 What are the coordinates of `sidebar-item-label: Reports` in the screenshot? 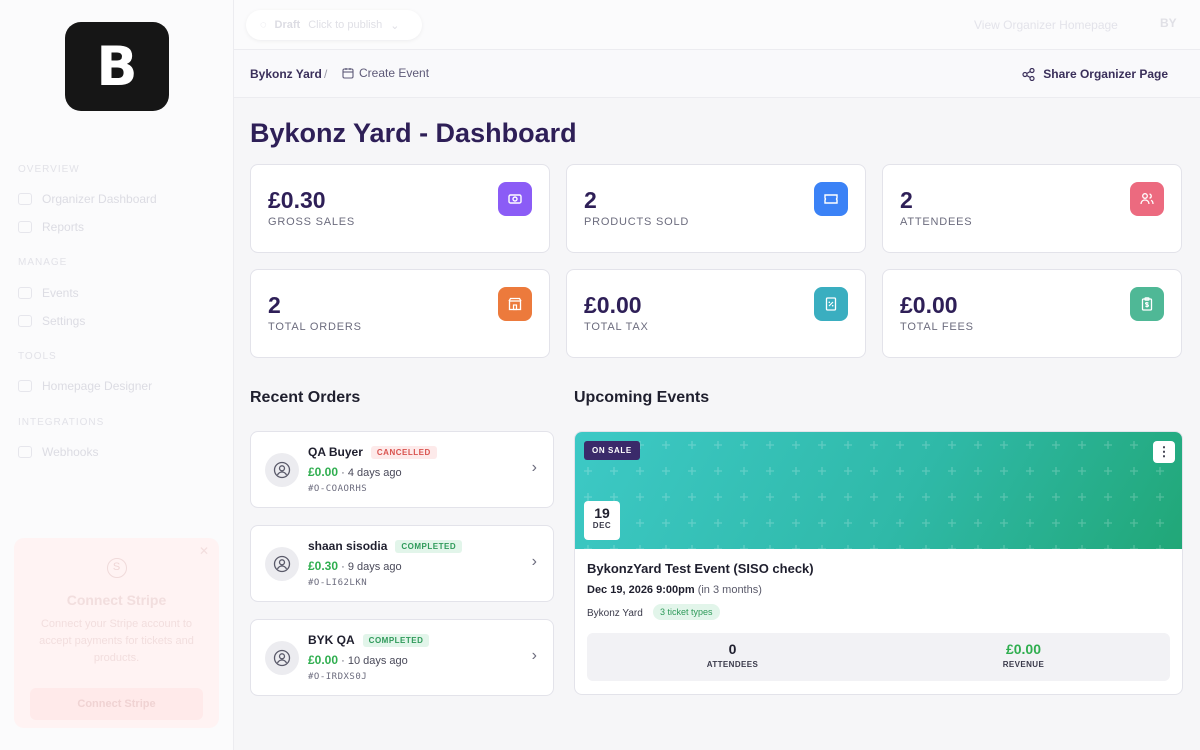 It's located at (63, 227).